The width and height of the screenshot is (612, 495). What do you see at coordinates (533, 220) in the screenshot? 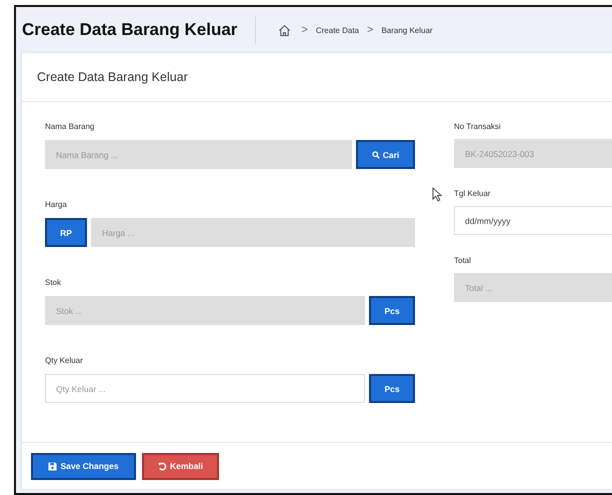
I see `input-field: dd/mm/yyyy` at bounding box center [533, 220].